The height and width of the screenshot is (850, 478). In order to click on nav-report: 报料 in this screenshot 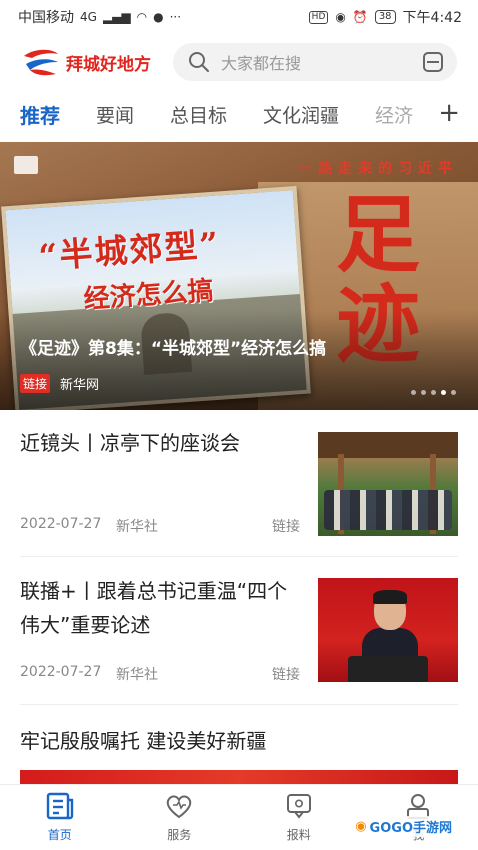, I will do `click(299, 817)`.